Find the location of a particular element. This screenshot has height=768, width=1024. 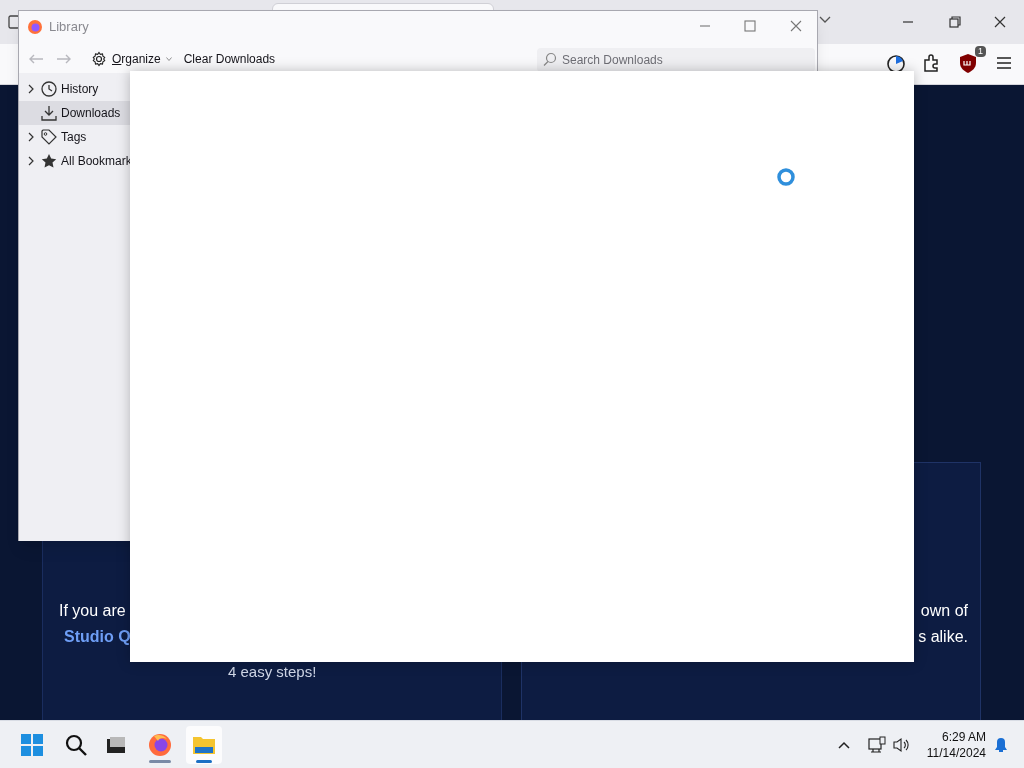

card-text: own of is located at coordinates (944, 611).